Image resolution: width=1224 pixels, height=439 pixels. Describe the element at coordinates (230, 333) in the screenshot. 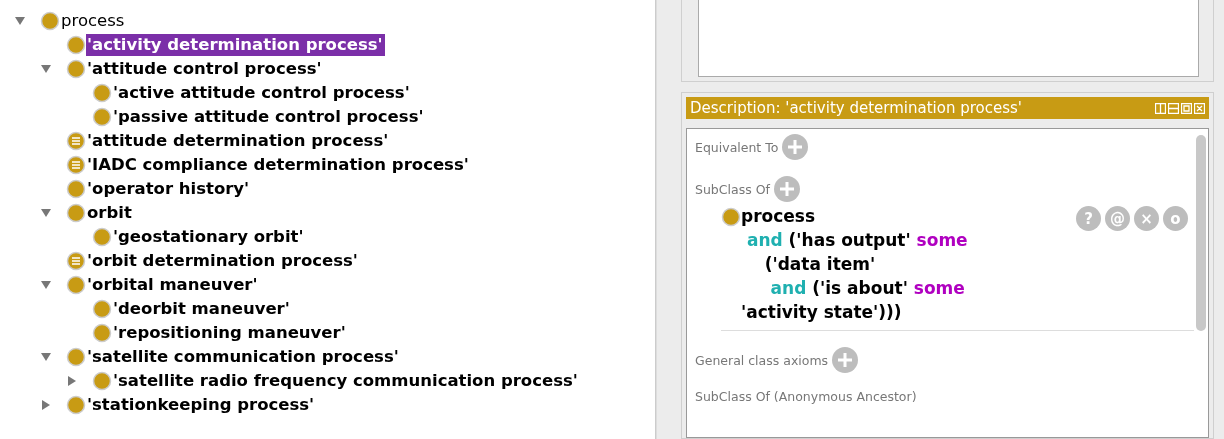

I see `class-tree-item: 'repositioning maneuver'` at that location.